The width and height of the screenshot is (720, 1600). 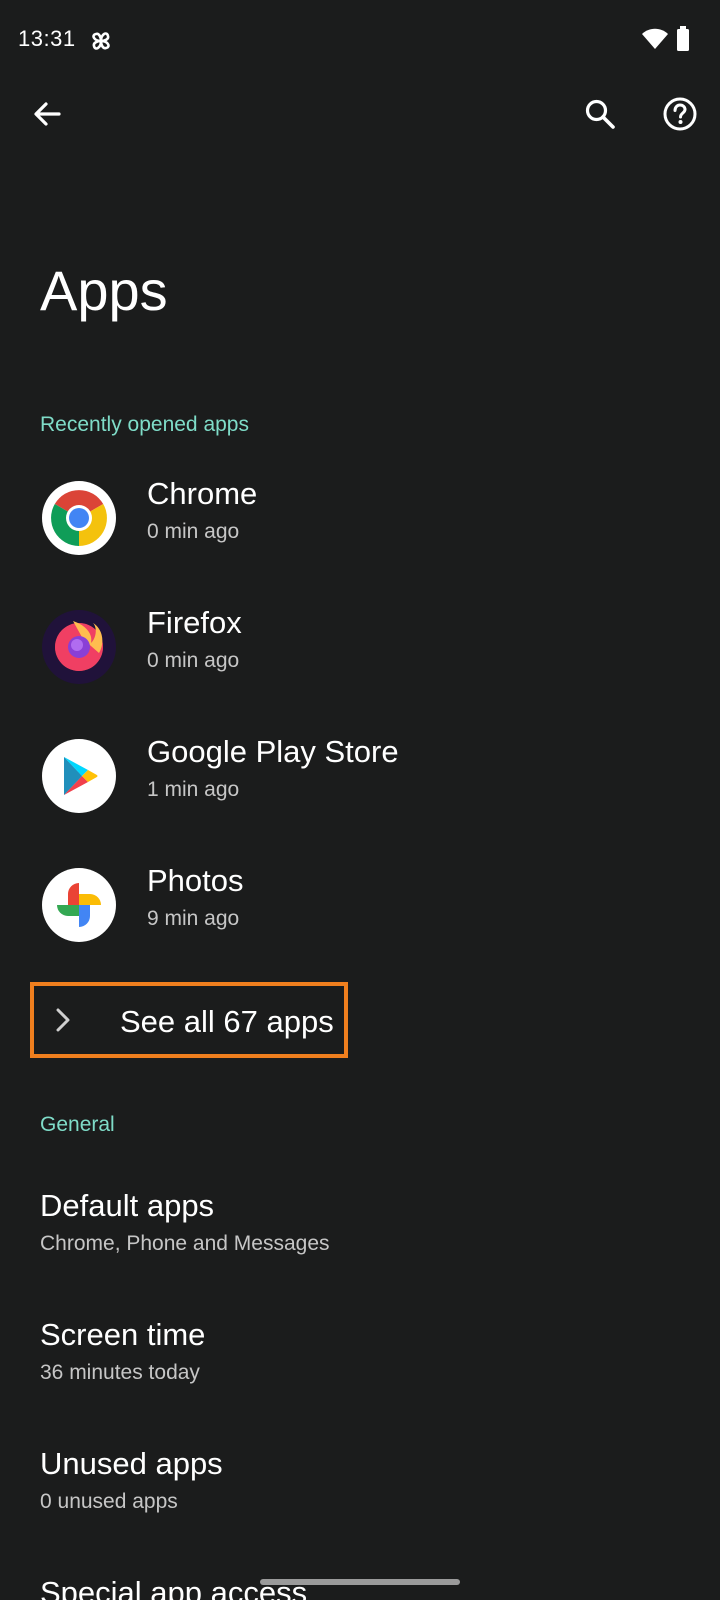 I want to click on search-button, so click(x=600, y=116).